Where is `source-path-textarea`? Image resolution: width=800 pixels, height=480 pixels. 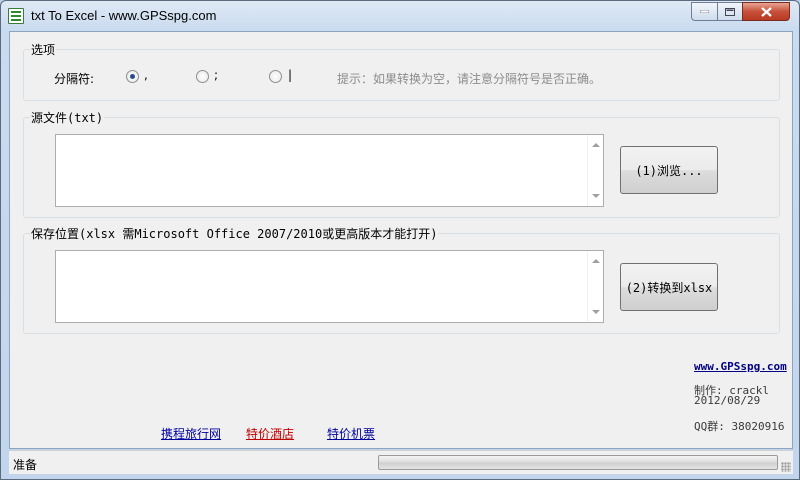 source-path-textarea is located at coordinates (329, 170).